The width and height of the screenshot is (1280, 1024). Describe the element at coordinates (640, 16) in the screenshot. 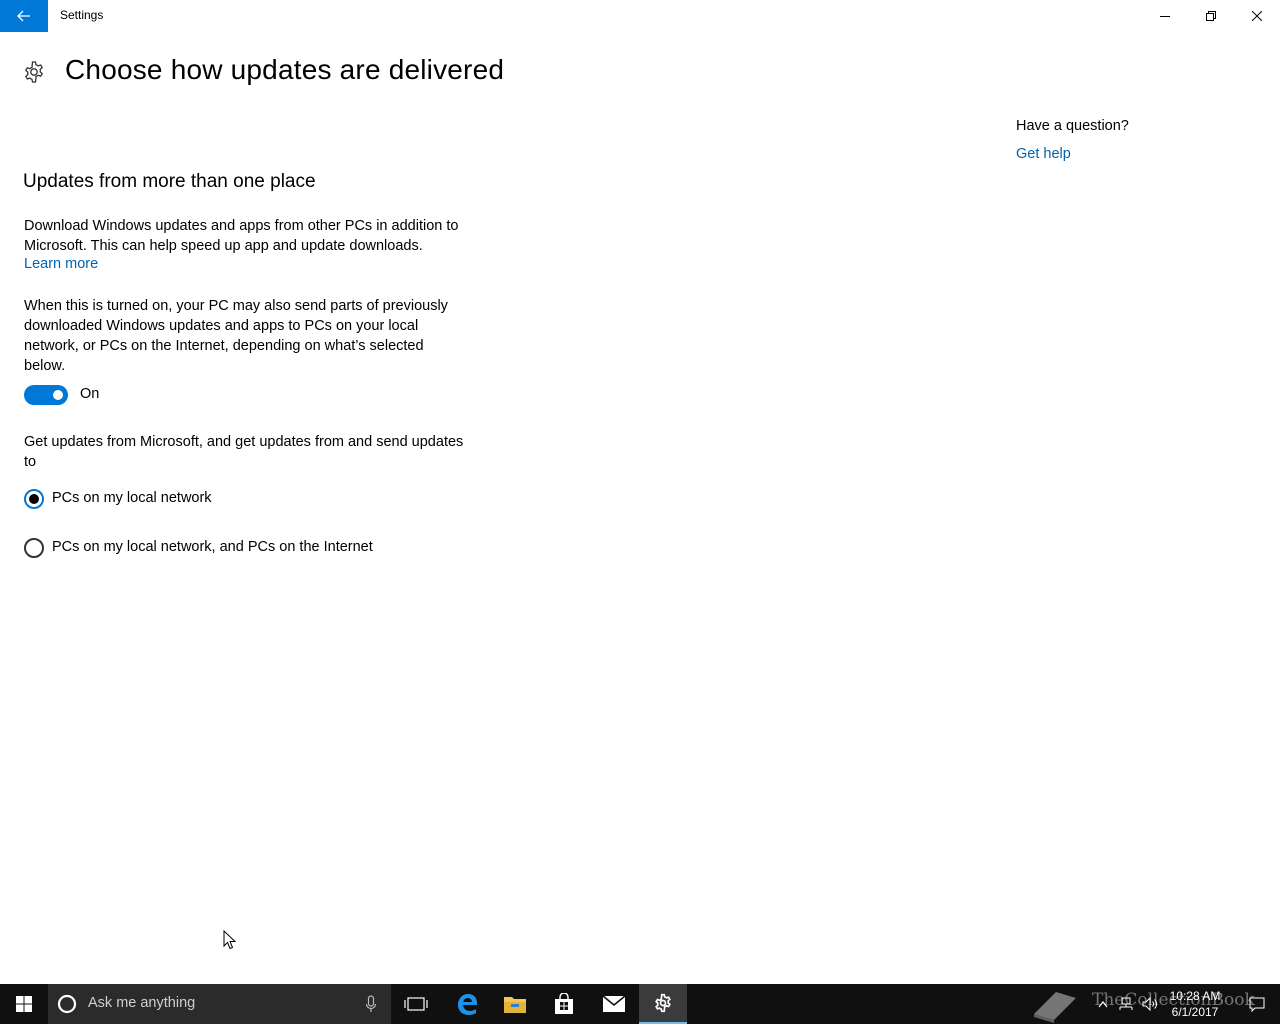

I see `title-bar: Settings` at that location.